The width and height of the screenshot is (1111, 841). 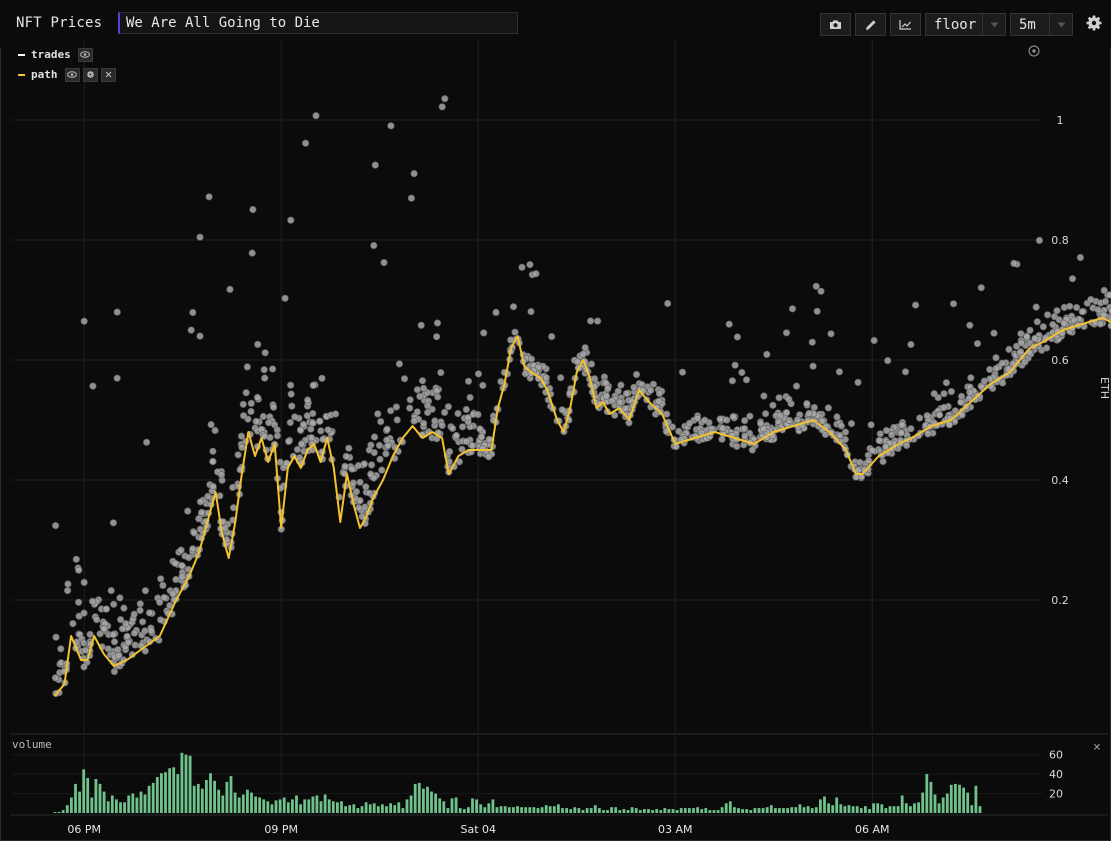 What do you see at coordinates (84, 829) in the screenshot?
I see `x-tick-label: 06 PM` at bounding box center [84, 829].